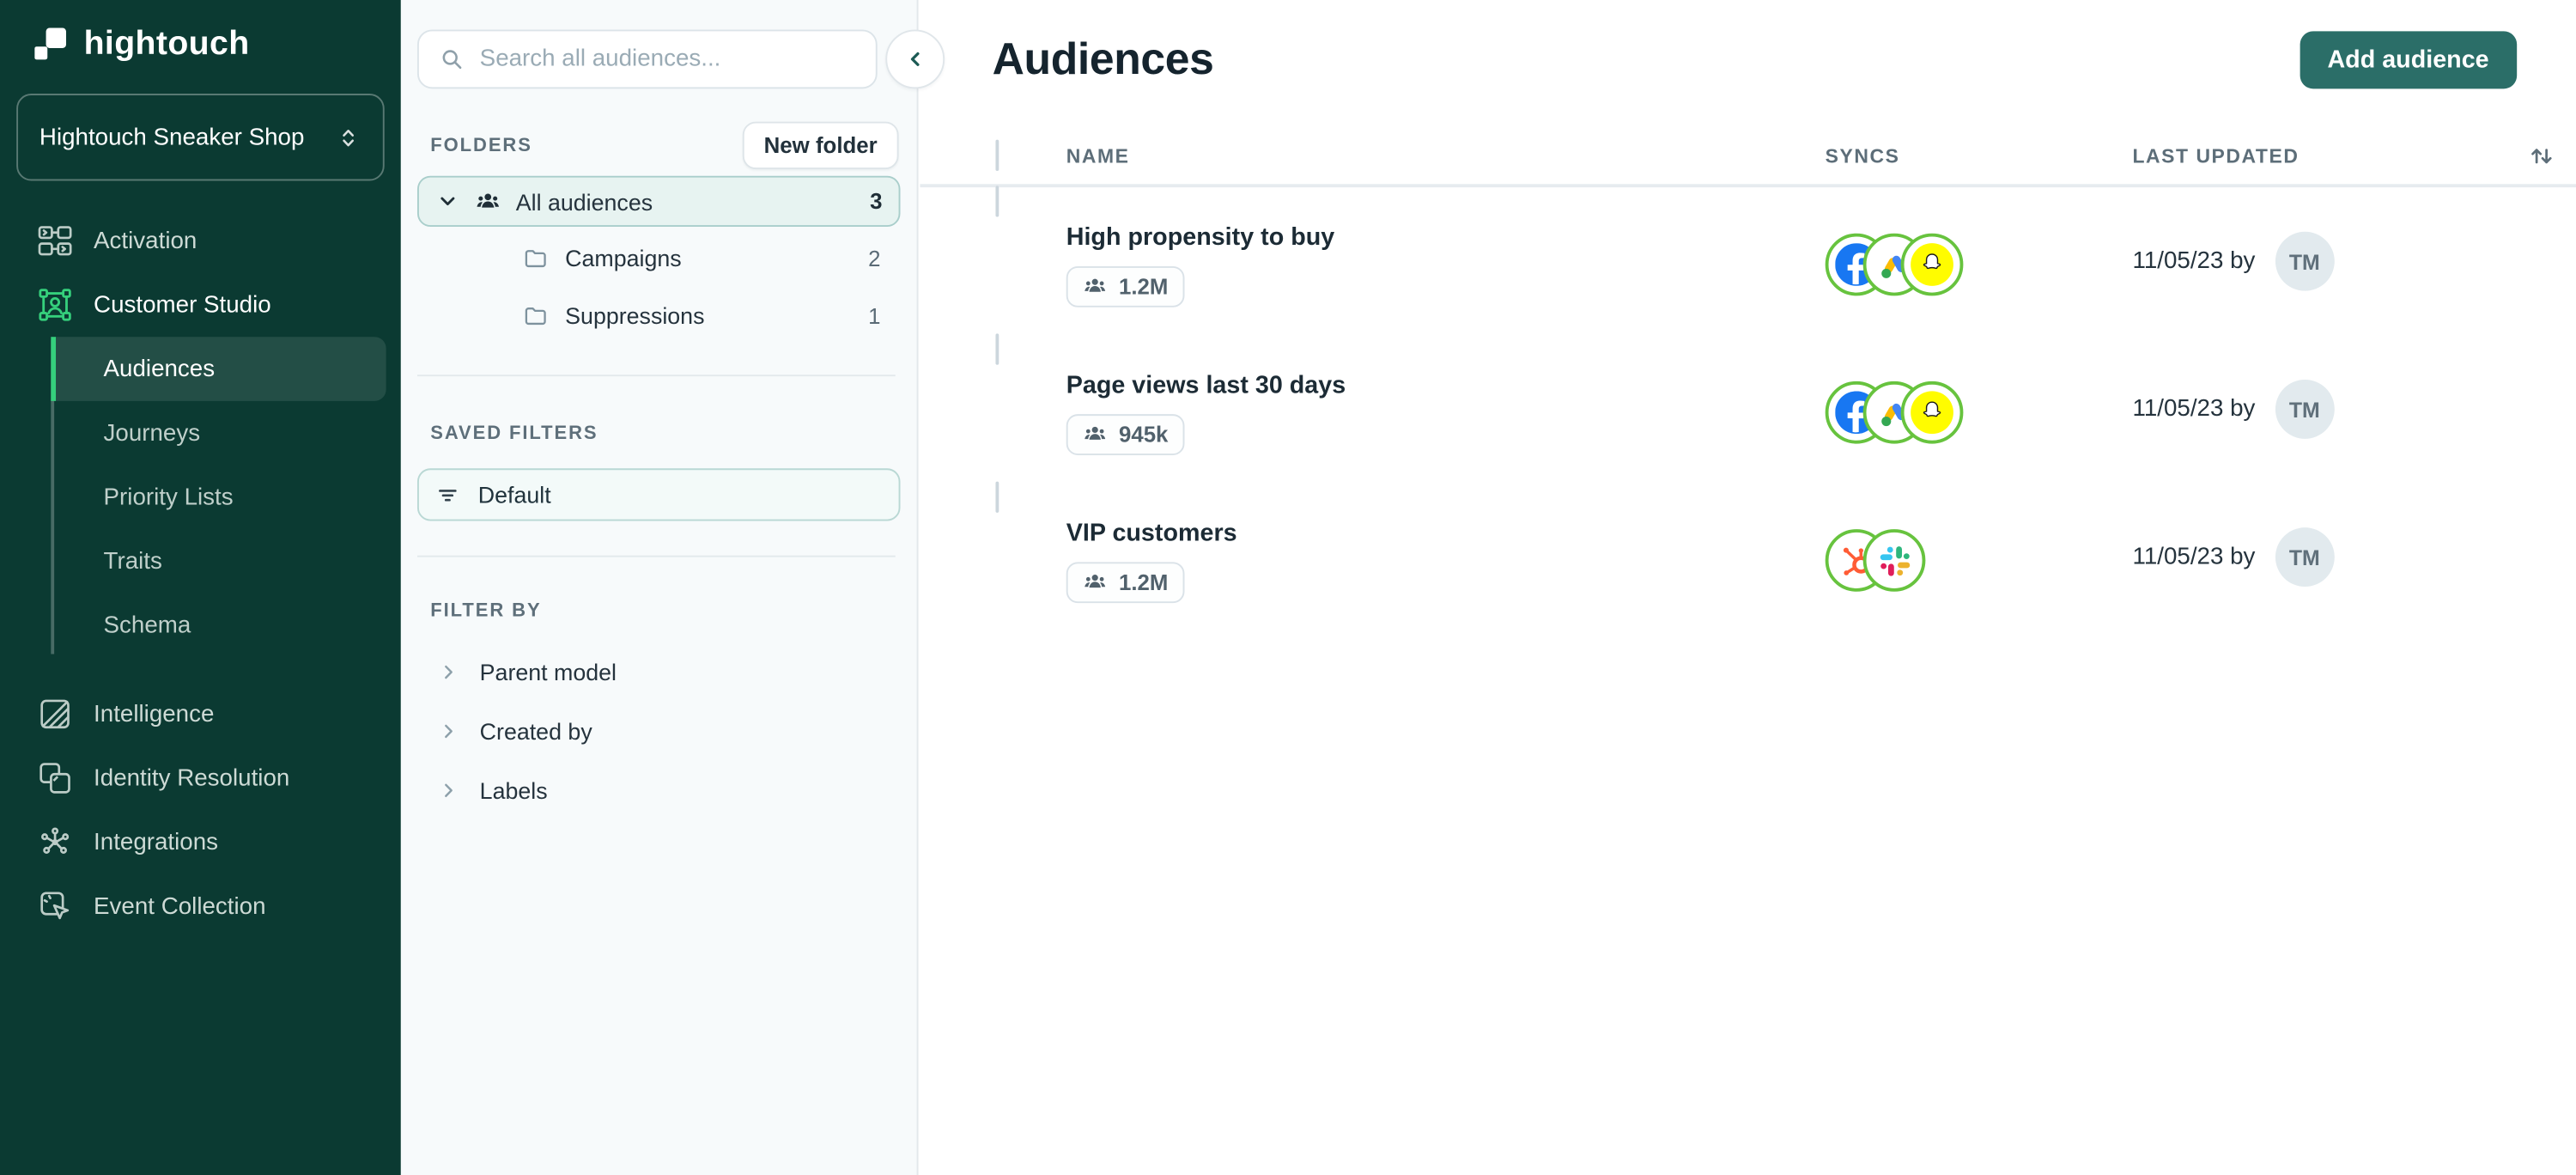 The height and width of the screenshot is (1175, 2576). Describe the element at coordinates (201, 241) in the screenshot. I see `sidebar-item-activation: Activation` at that location.